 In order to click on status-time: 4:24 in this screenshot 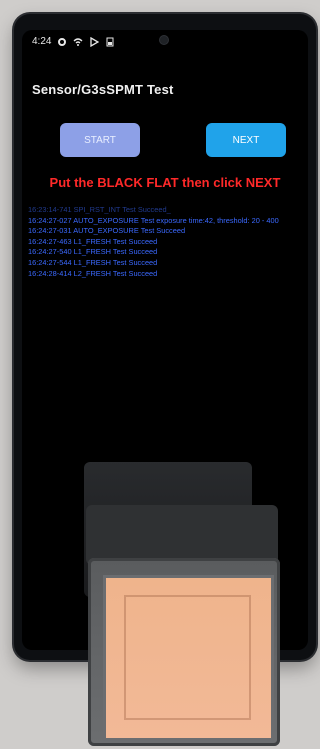, I will do `click(42, 41)`.